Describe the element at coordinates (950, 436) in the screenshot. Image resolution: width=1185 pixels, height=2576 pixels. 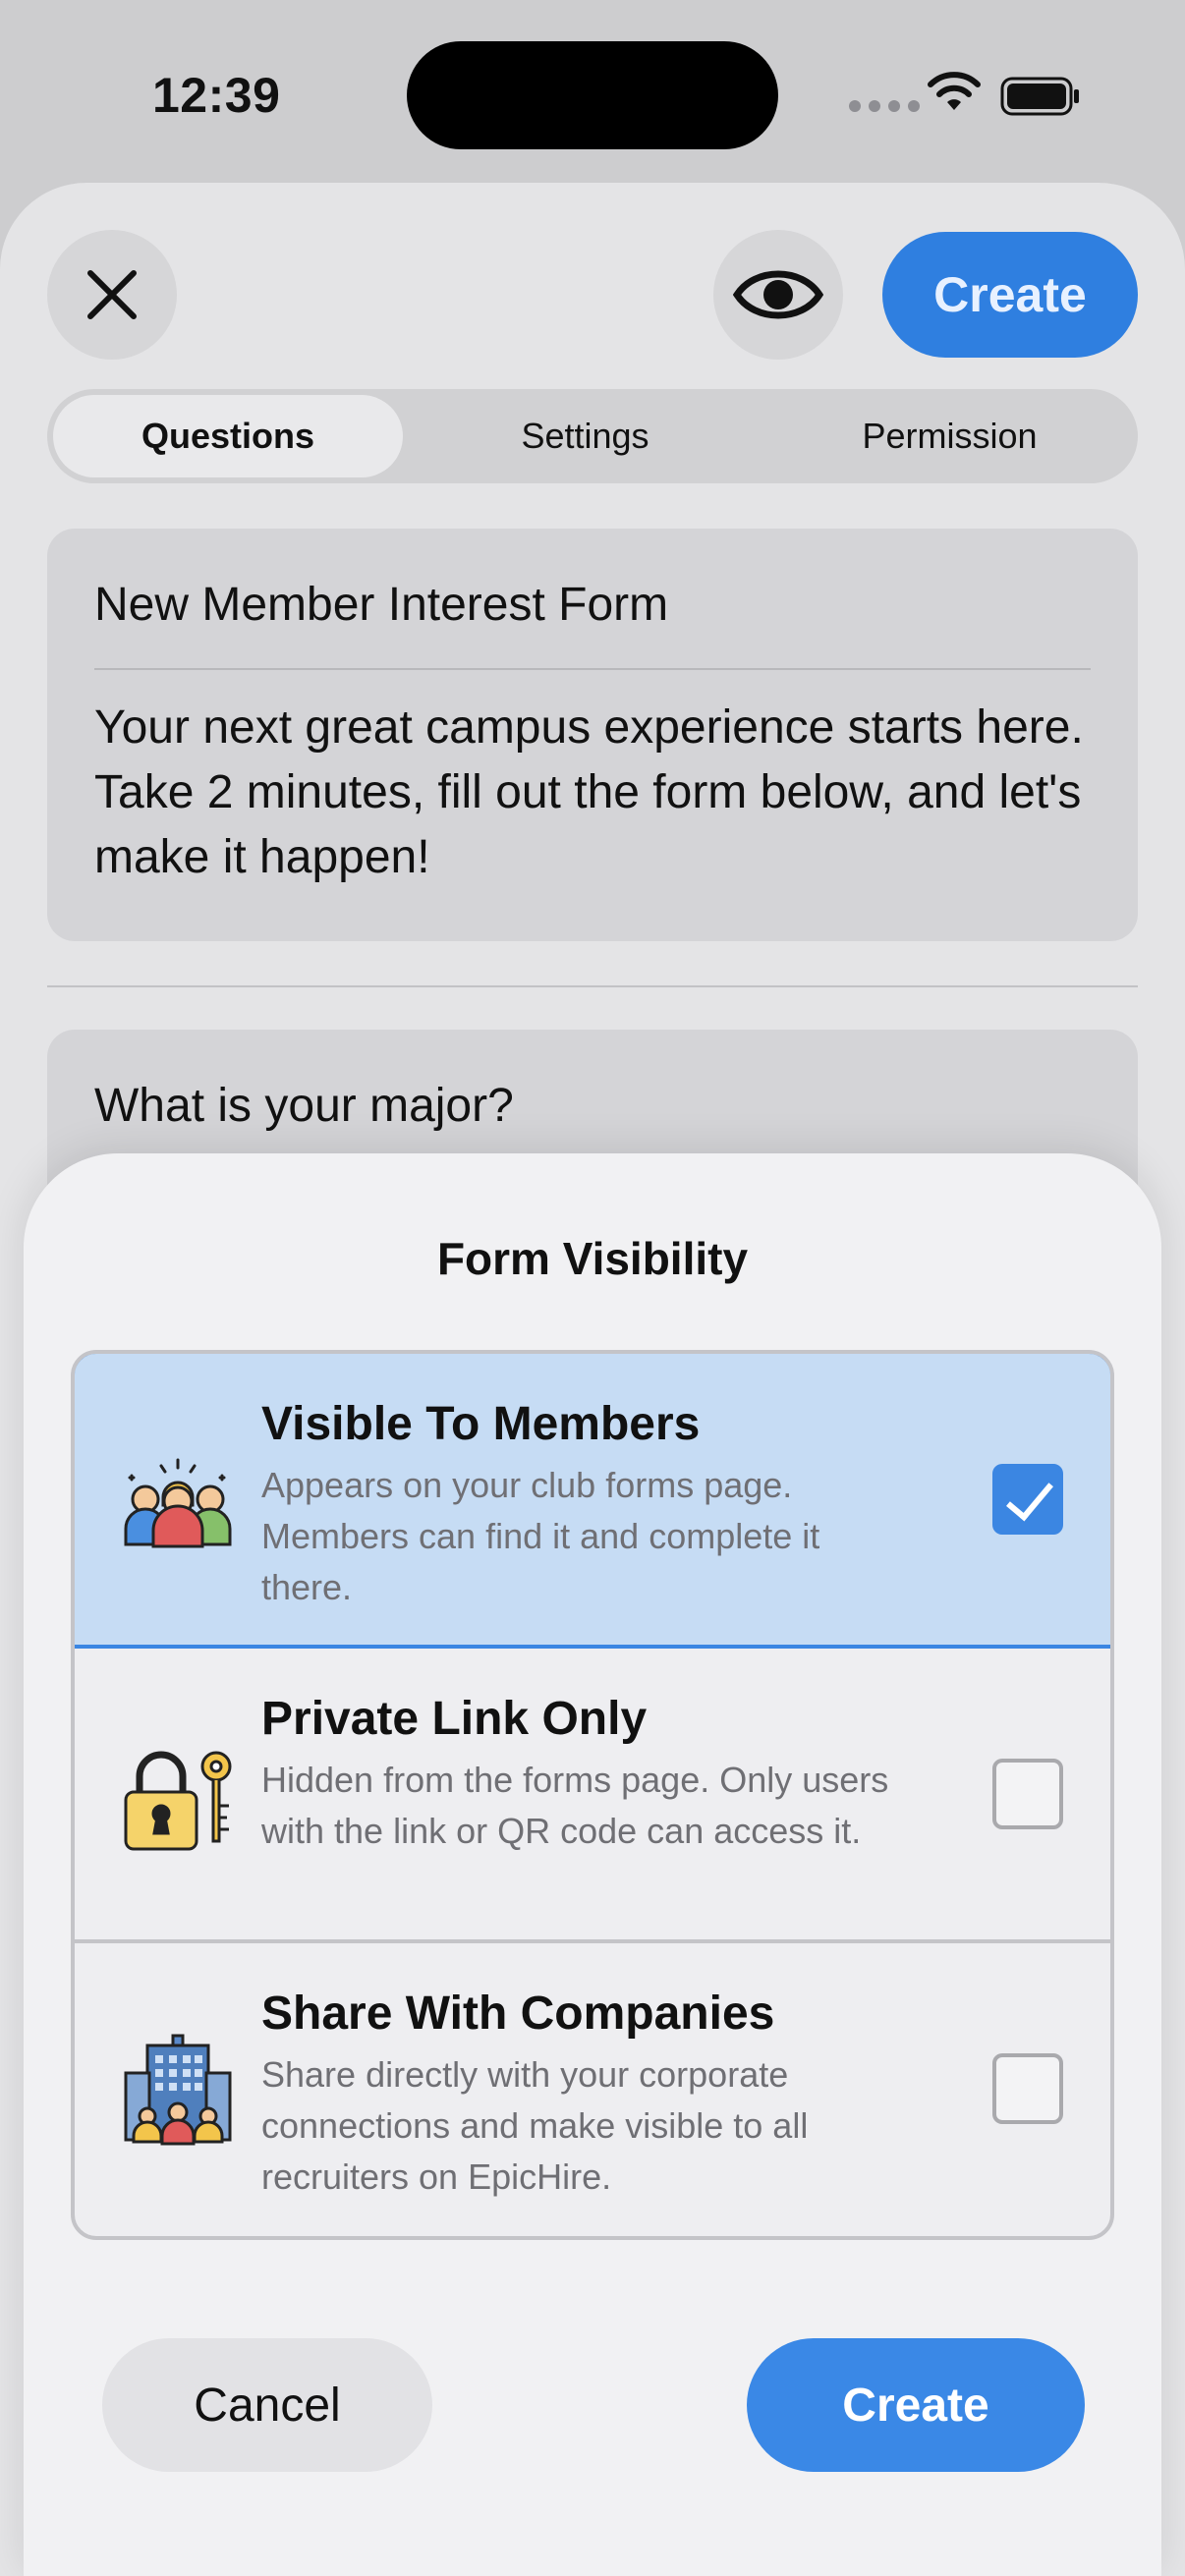
I see `tab-permission: Permission` at that location.